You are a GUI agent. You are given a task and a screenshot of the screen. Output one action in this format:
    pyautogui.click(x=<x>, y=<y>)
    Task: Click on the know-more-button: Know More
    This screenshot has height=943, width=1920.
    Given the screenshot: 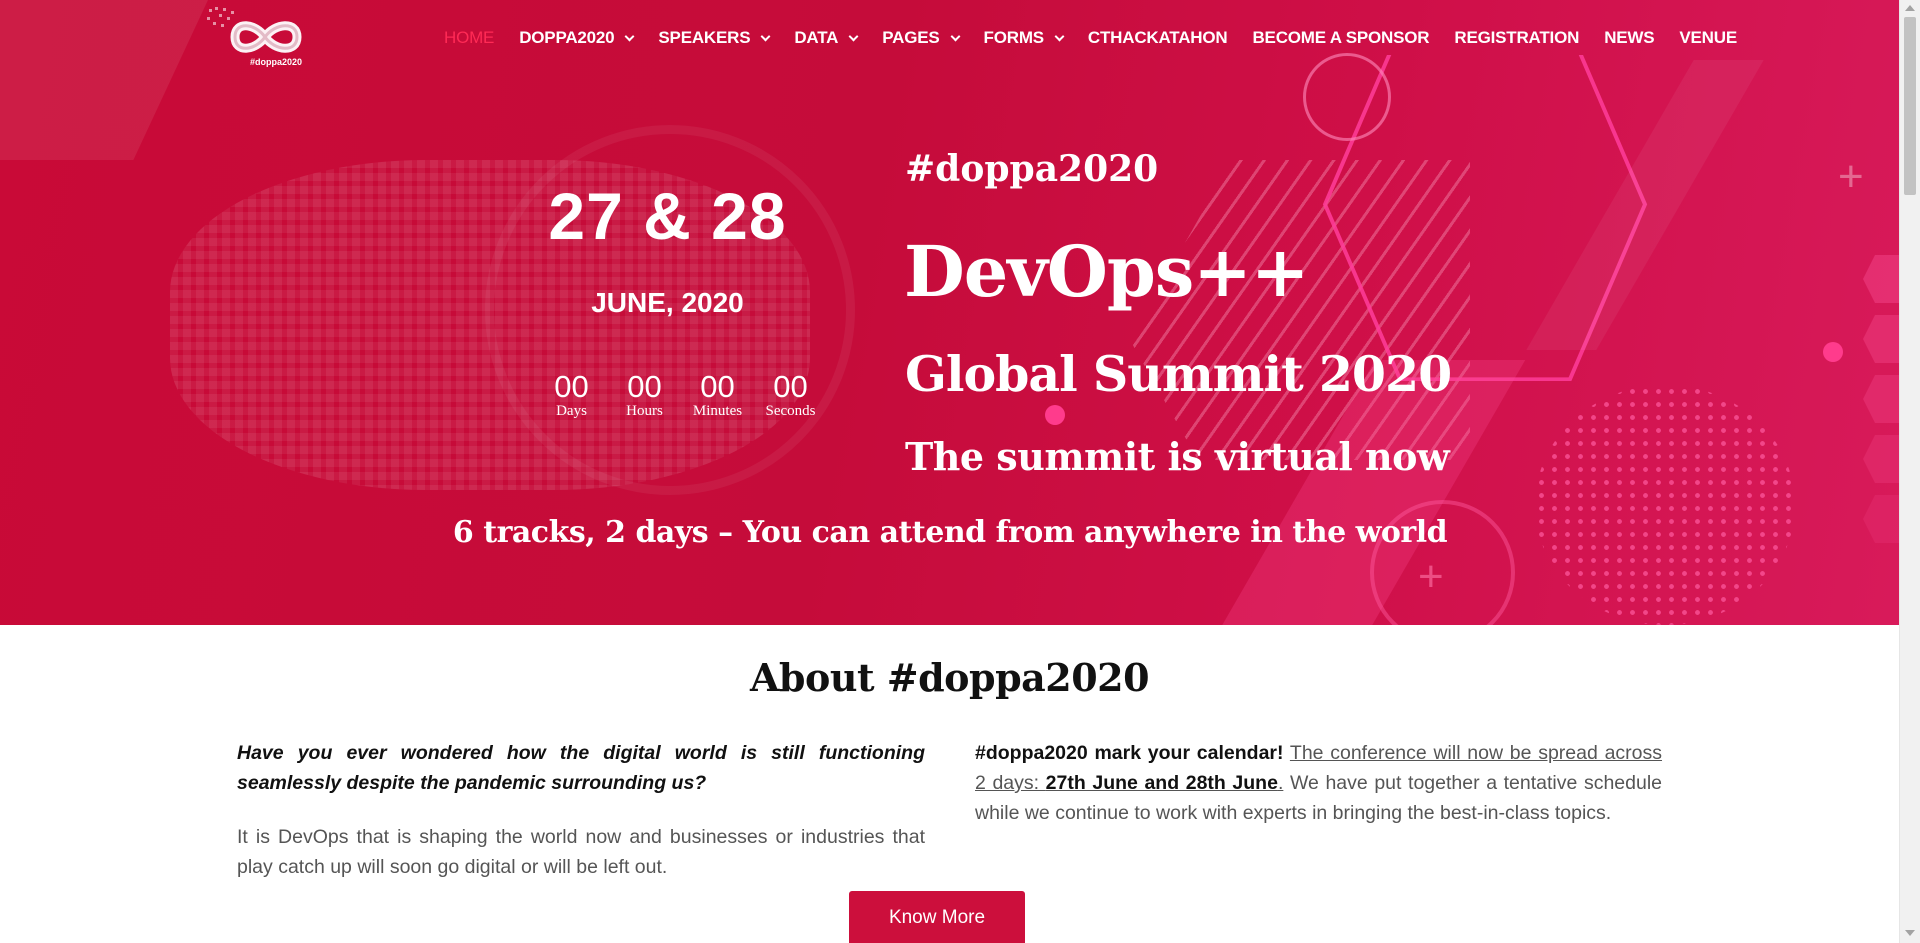 What is the action you would take?
    pyautogui.click(x=937, y=917)
    